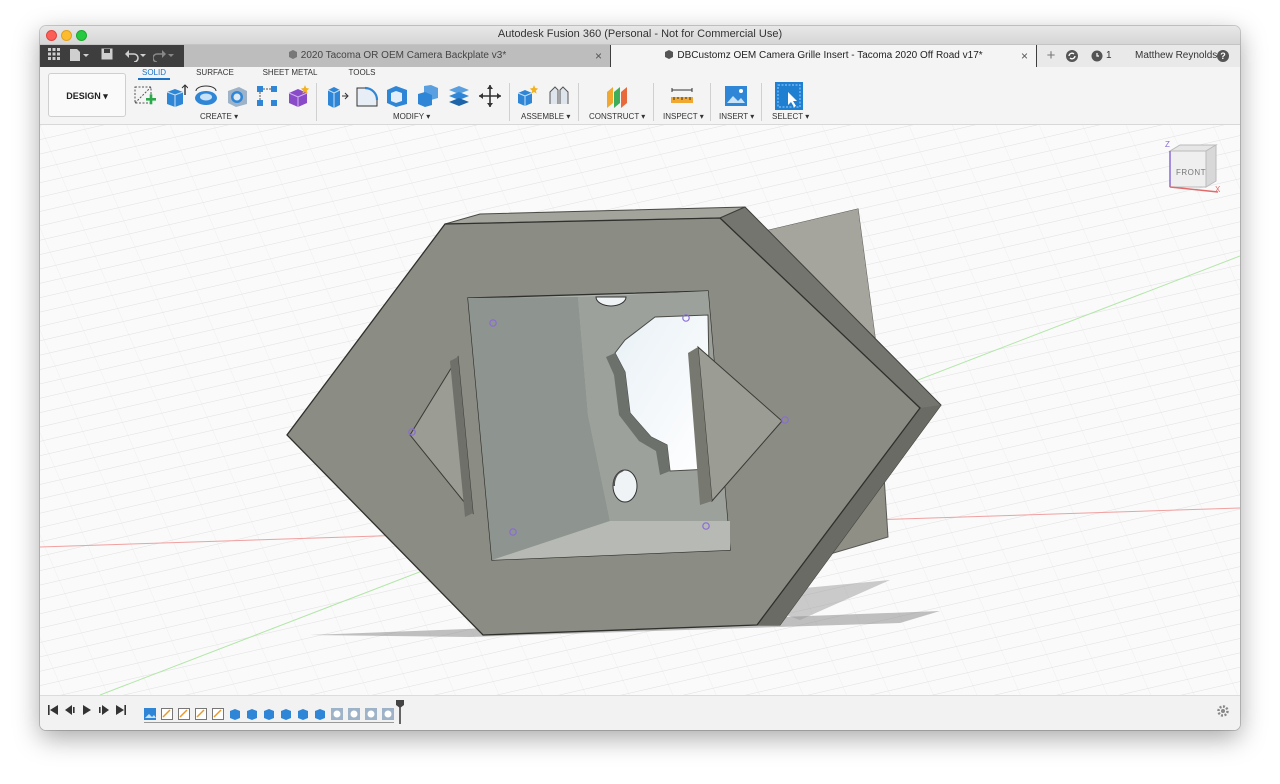  Describe the element at coordinates (337, 96) in the screenshot. I see `press-pull-icon` at that location.